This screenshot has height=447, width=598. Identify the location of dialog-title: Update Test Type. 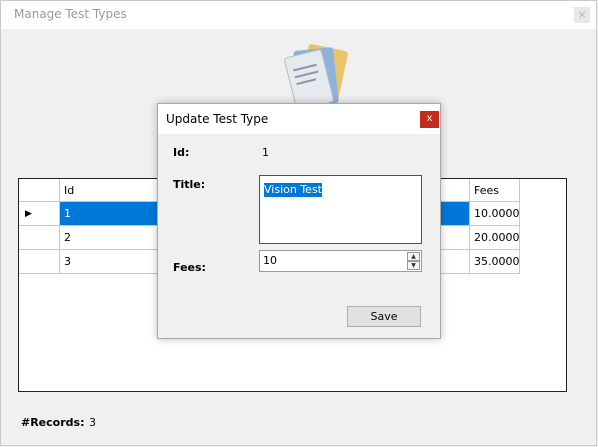
(217, 119).